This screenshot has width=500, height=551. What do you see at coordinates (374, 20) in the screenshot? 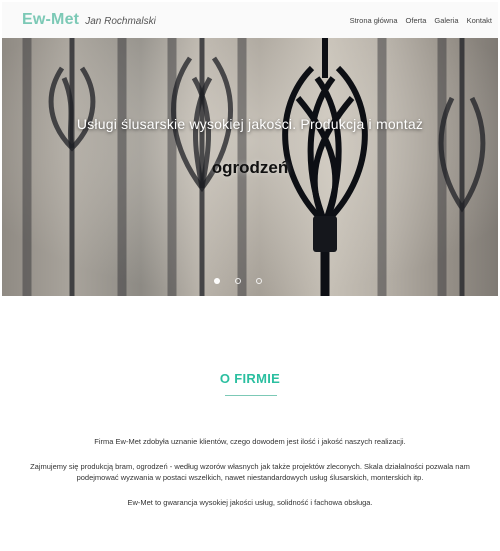
I see `nav-link-home: Strona główna` at bounding box center [374, 20].